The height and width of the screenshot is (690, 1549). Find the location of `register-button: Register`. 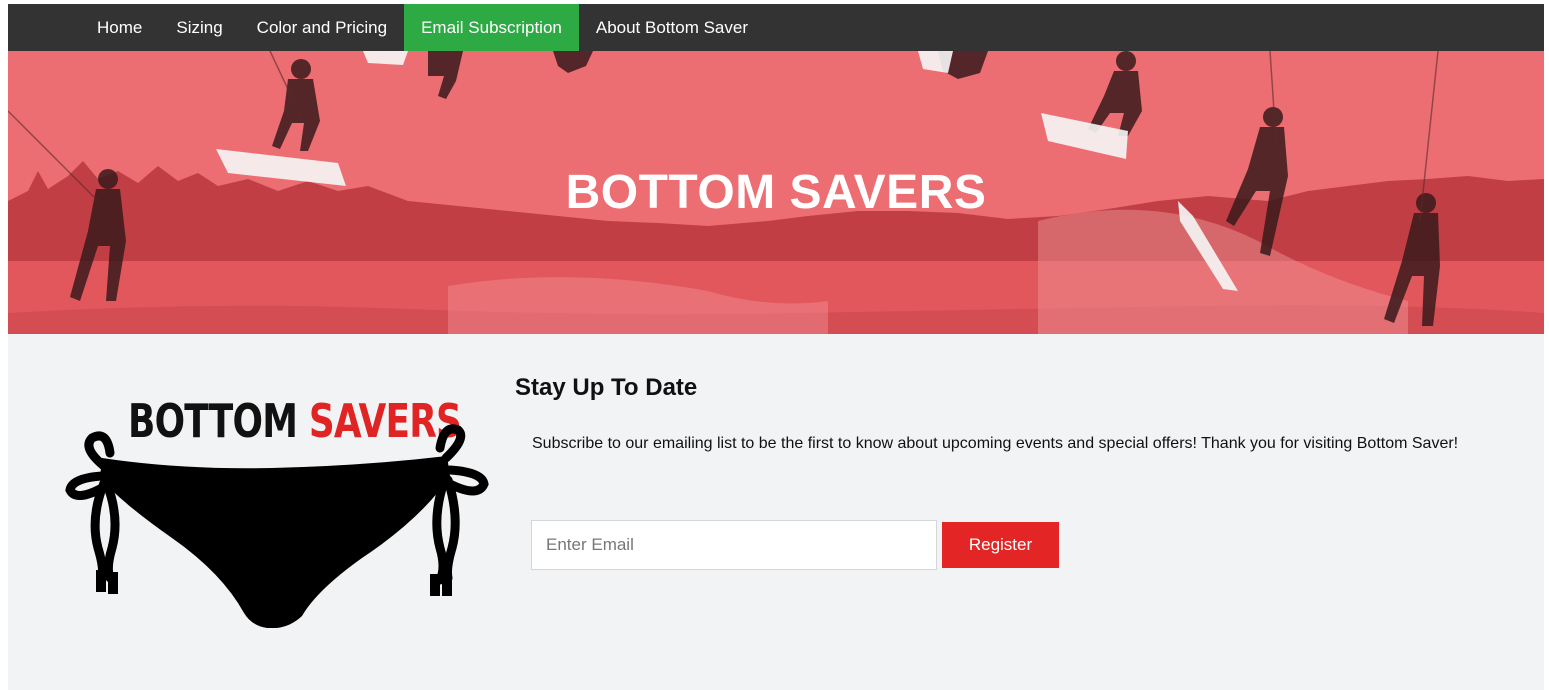

register-button: Register is located at coordinates (1000, 545).